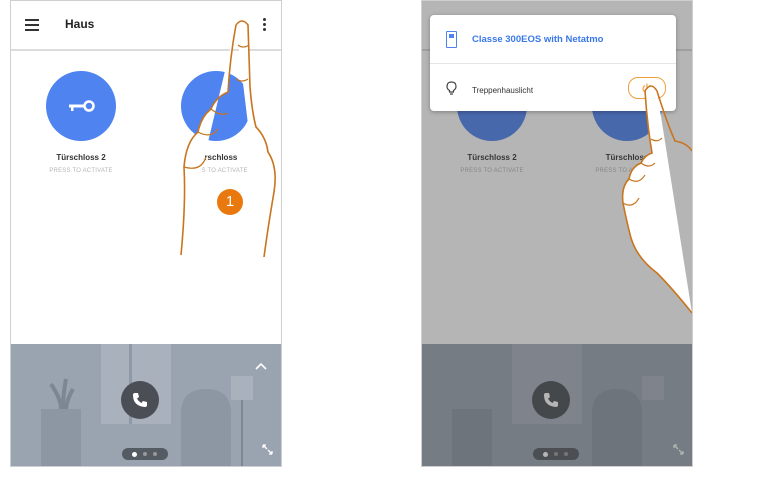 This screenshot has width=777, height=491. I want to click on lightbulb-icon, so click(451, 88).